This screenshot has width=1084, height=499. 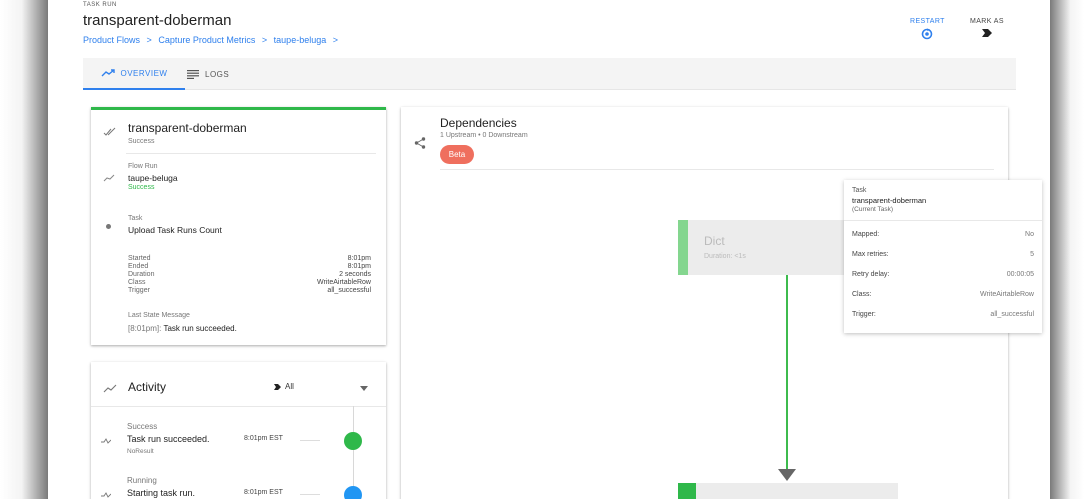 I want to click on tooltip-value: 00:00:05, so click(x=1020, y=274).